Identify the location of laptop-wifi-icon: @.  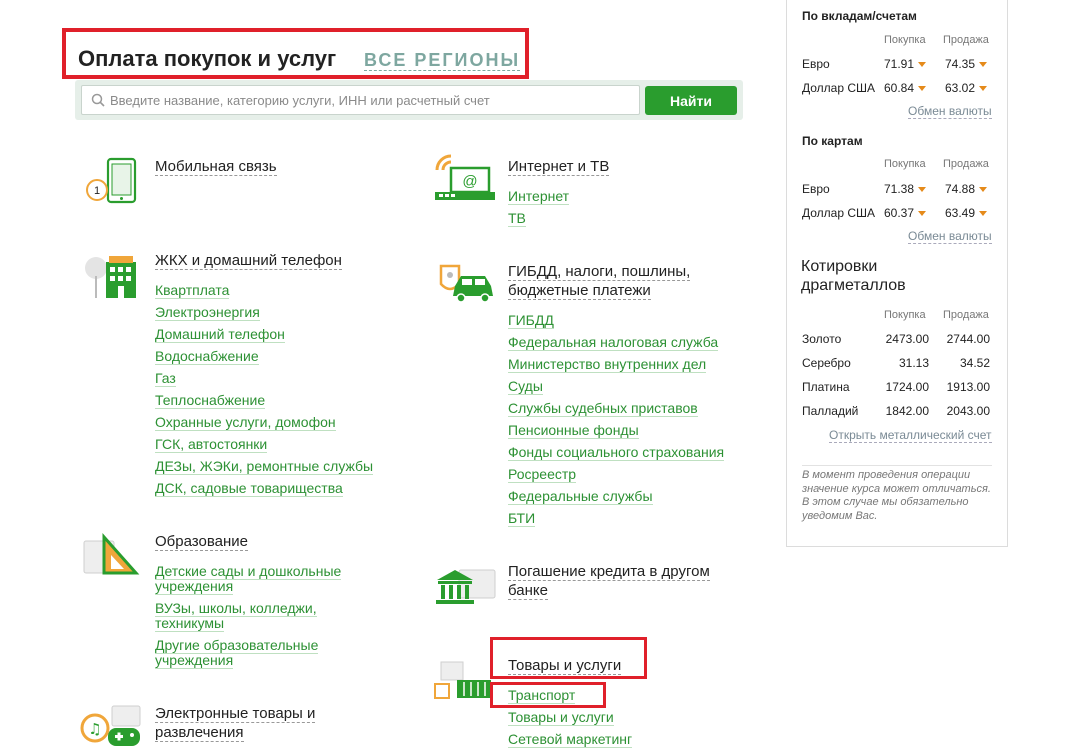
(465, 177).